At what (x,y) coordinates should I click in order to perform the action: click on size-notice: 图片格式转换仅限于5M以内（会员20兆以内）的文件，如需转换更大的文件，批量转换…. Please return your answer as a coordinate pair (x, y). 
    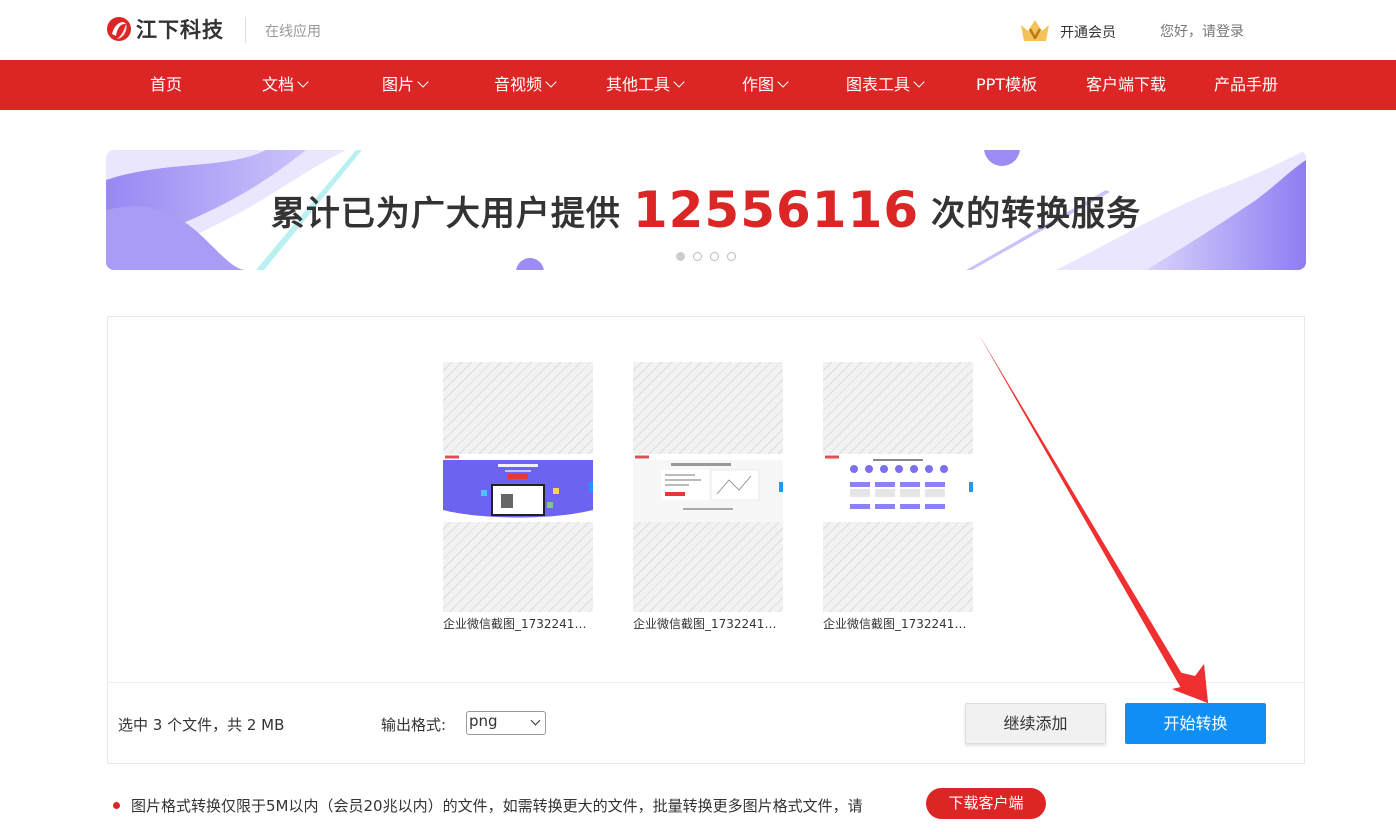
    Looking at the image, I should click on (488, 805).